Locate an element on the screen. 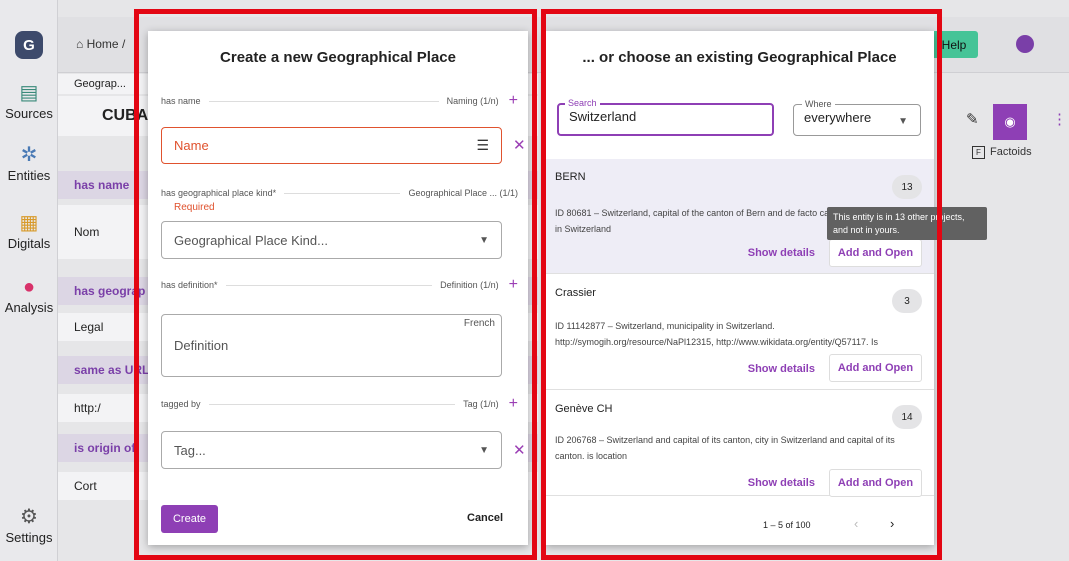 The image size is (1069, 561). factoids-toggle: F Factoids is located at coordinates (1002, 152).